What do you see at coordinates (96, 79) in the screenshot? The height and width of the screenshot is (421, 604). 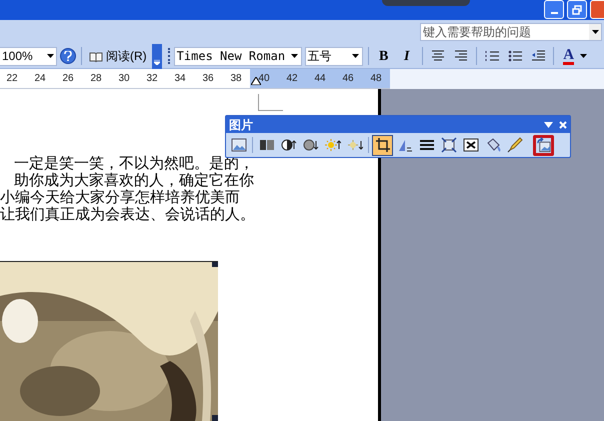 I see `ruler-number: 28` at bounding box center [96, 79].